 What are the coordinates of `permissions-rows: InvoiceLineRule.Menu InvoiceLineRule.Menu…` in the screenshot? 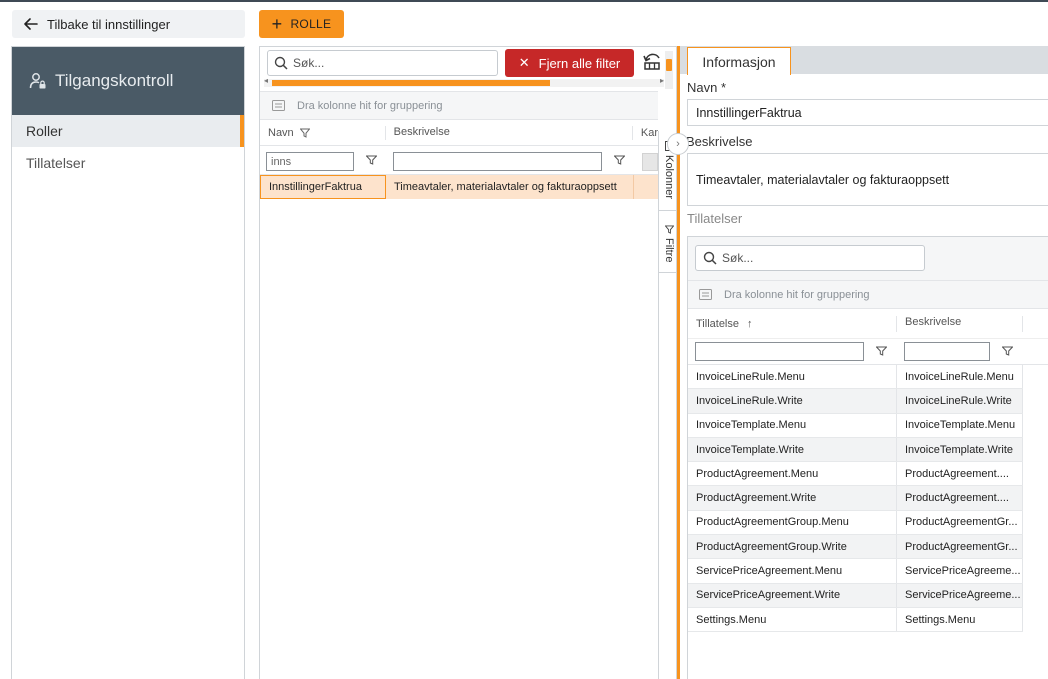 It's located at (855, 499).